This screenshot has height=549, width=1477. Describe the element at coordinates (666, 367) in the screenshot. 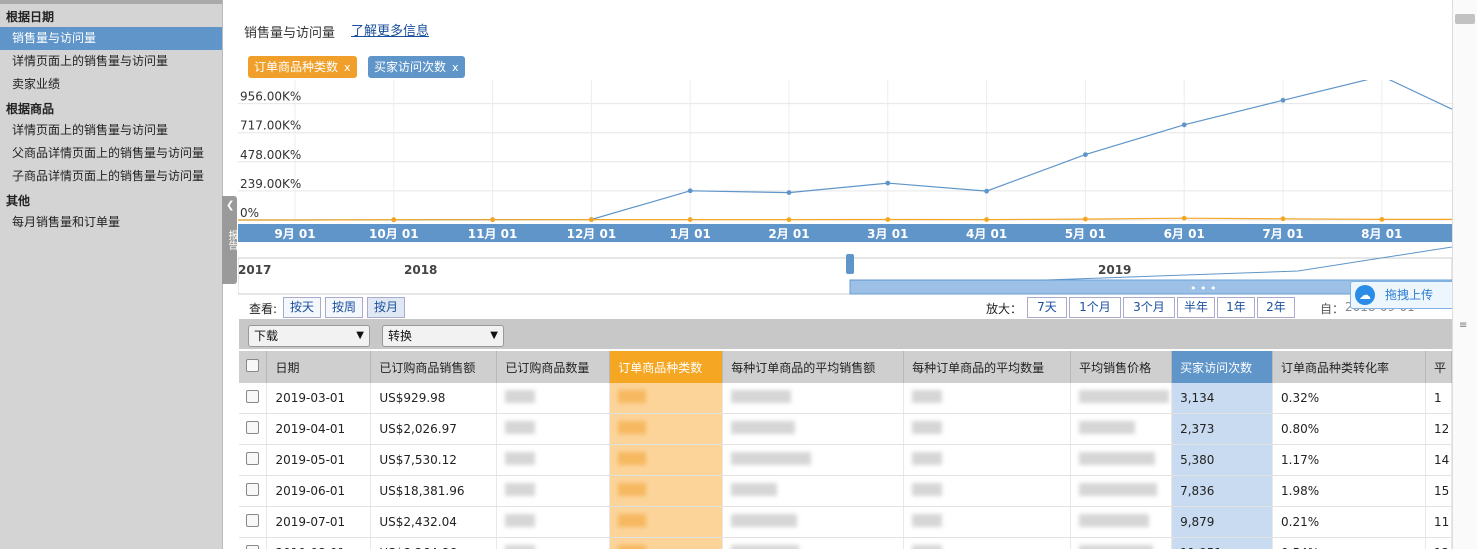

I see `col-header-ordered-items: 订单商品种类数` at that location.